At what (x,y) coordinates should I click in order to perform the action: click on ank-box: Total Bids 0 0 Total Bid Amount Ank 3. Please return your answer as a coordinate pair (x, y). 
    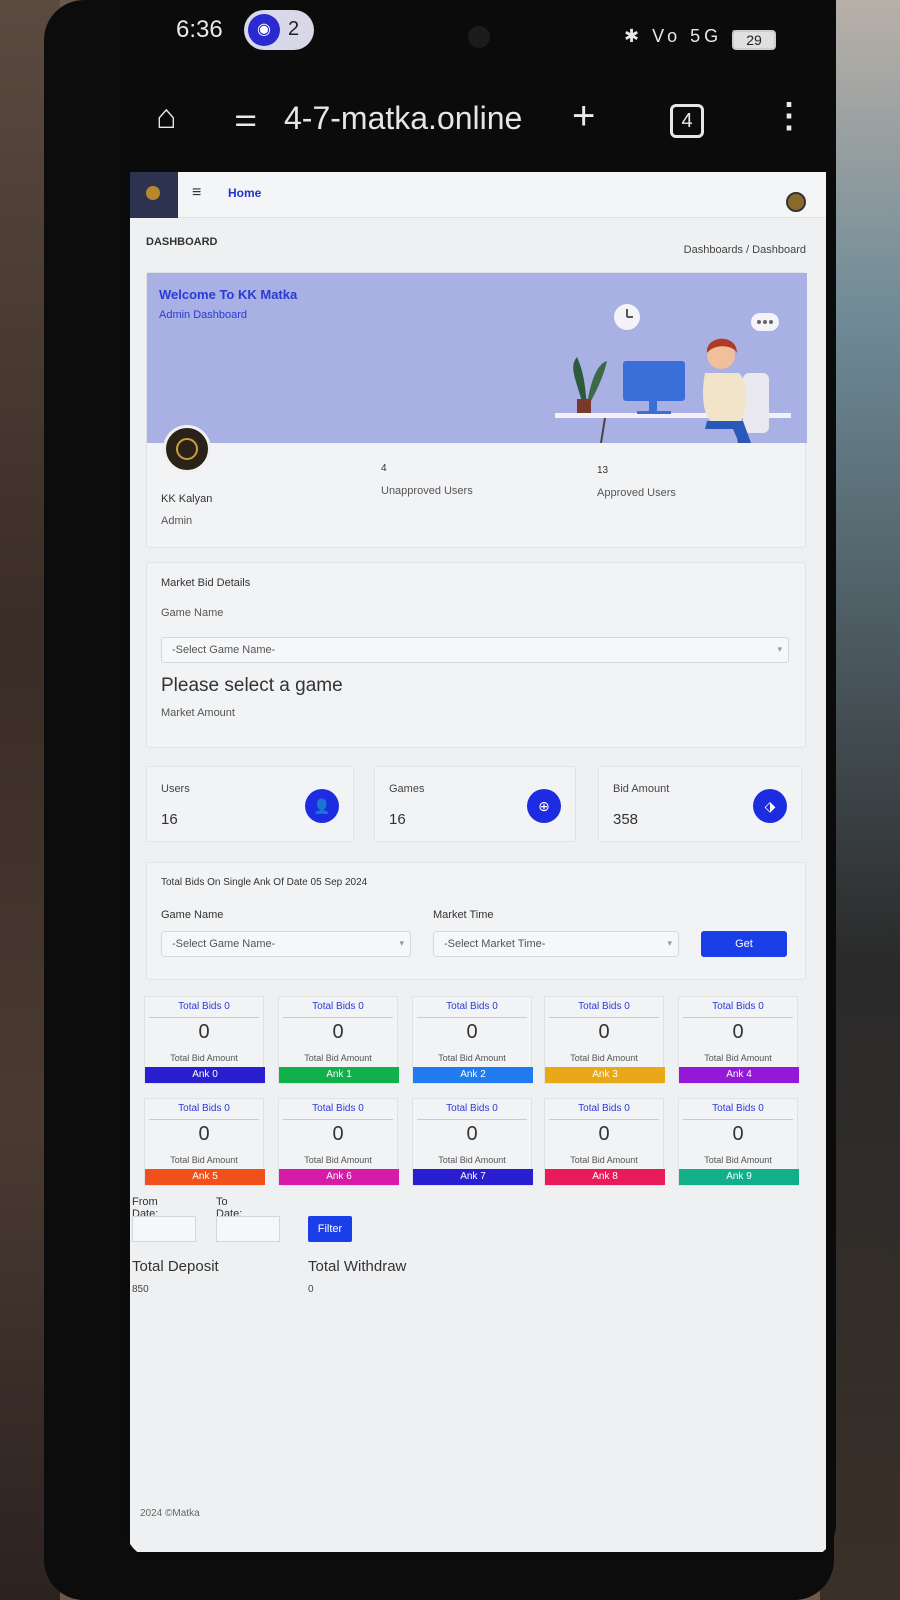
    Looking at the image, I should click on (604, 1040).